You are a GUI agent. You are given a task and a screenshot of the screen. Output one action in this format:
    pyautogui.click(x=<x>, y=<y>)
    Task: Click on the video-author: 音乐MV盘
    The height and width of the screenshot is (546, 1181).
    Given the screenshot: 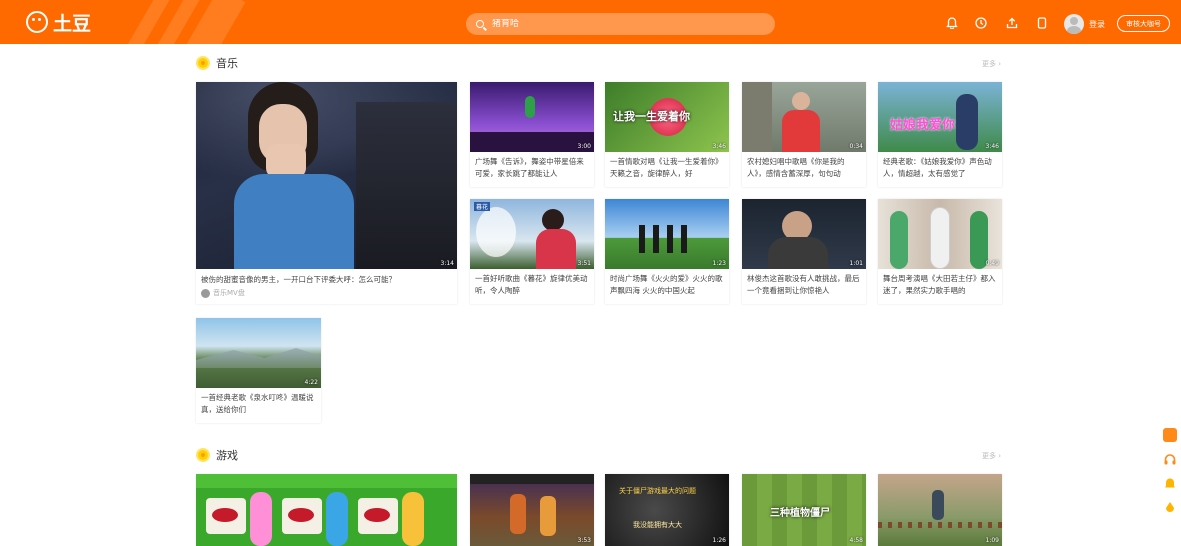 What is the action you would take?
    pyautogui.click(x=223, y=293)
    